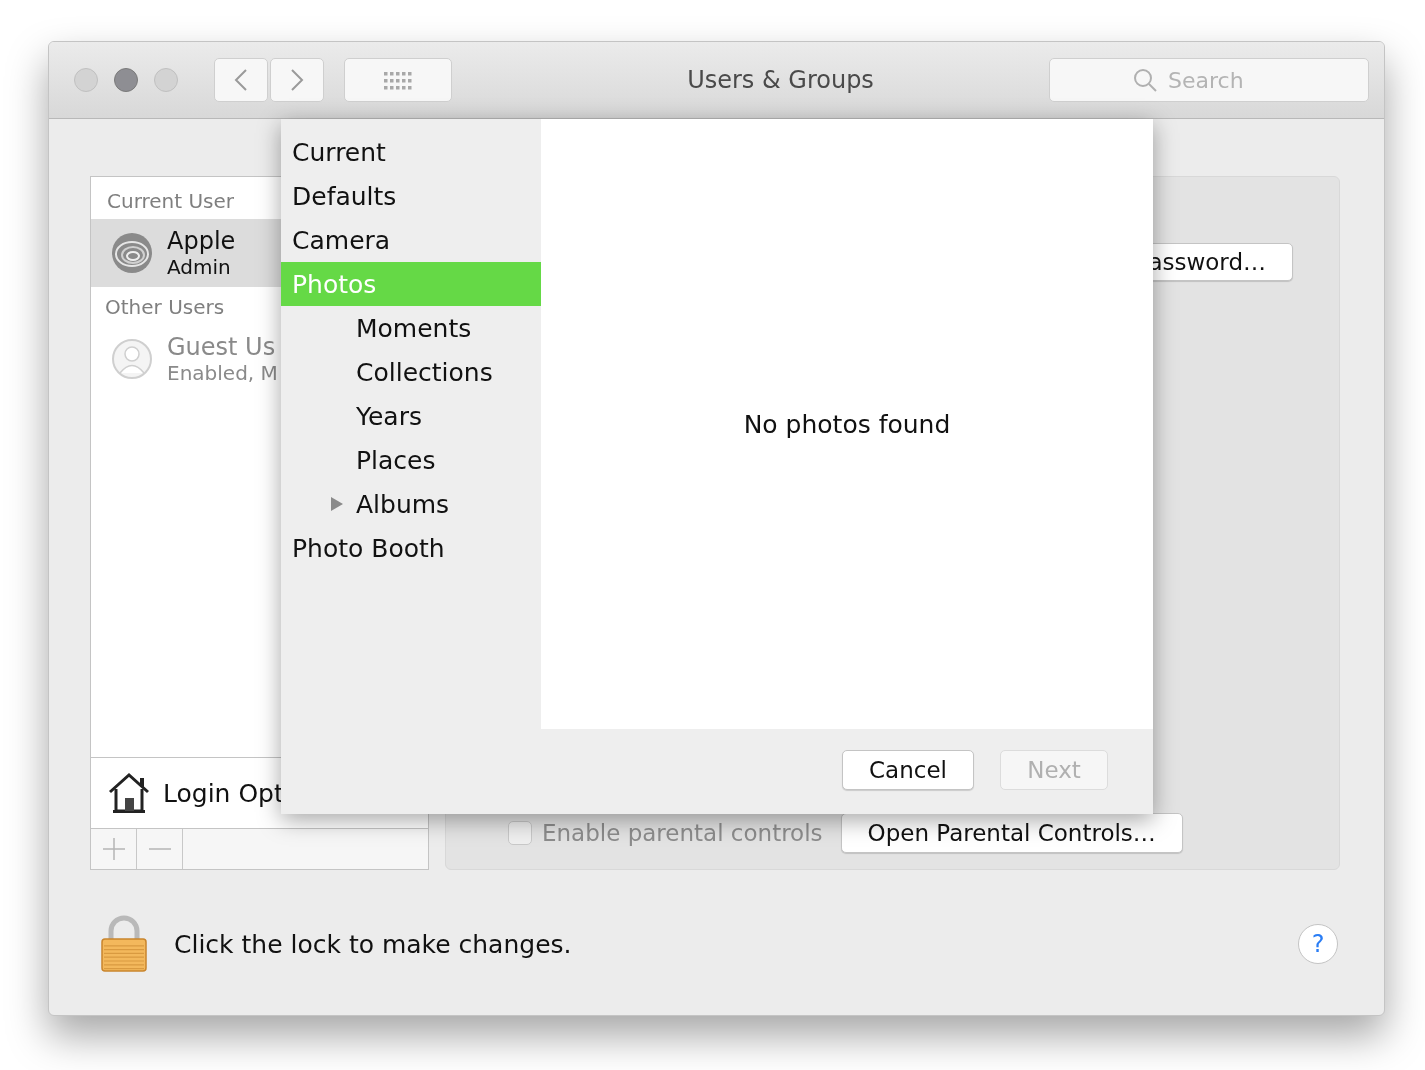 The width and height of the screenshot is (1425, 1070). What do you see at coordinates (780, 80) in the screenshot?
I see `window-title: Users & Groups` at bounding box center [780, 80].